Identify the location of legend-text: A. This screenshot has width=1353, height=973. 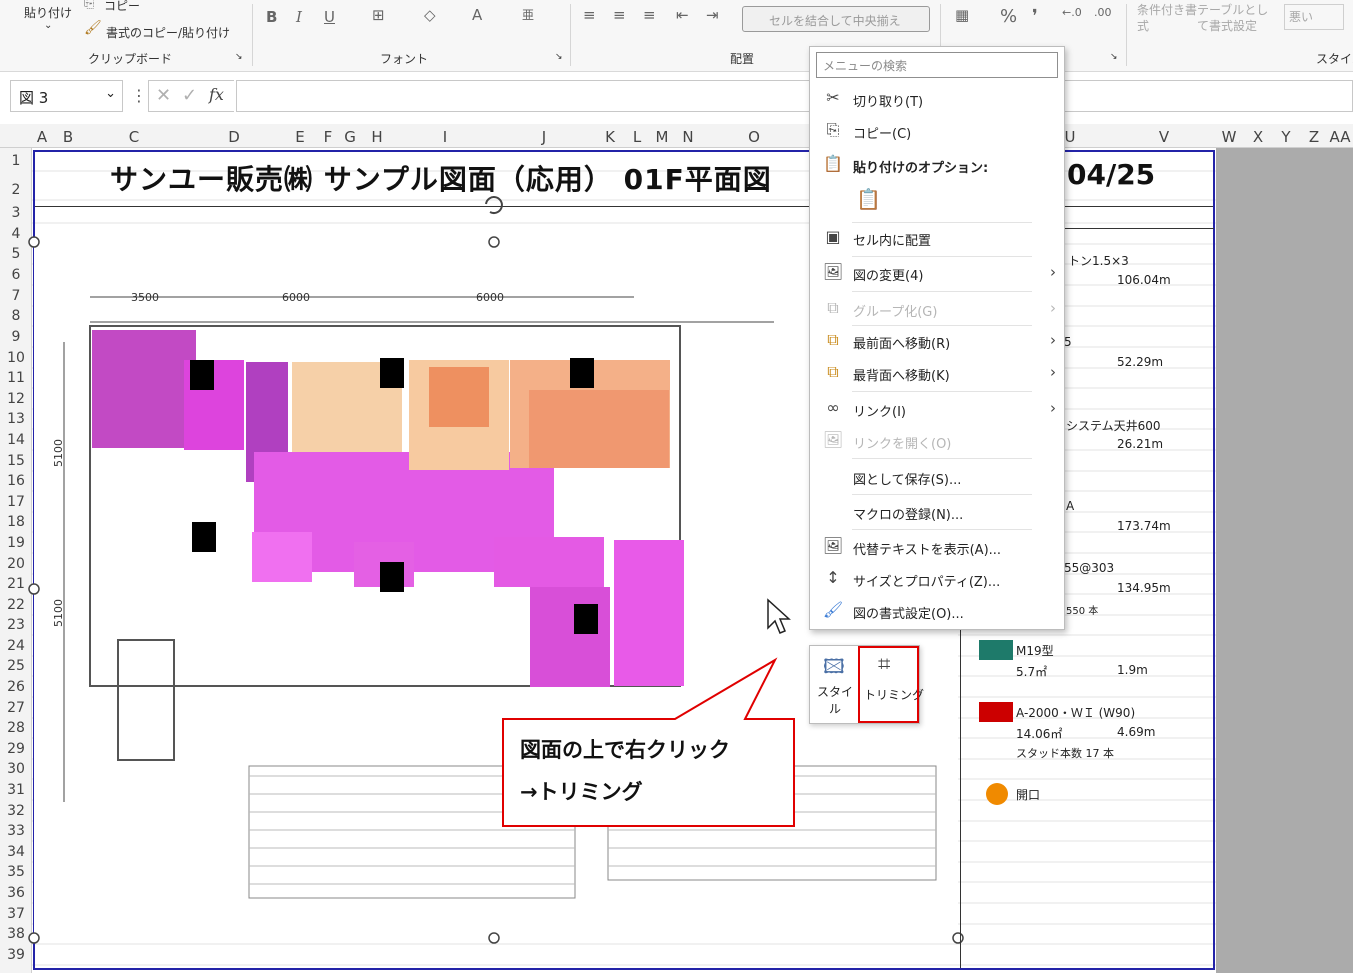
(1070, 506).